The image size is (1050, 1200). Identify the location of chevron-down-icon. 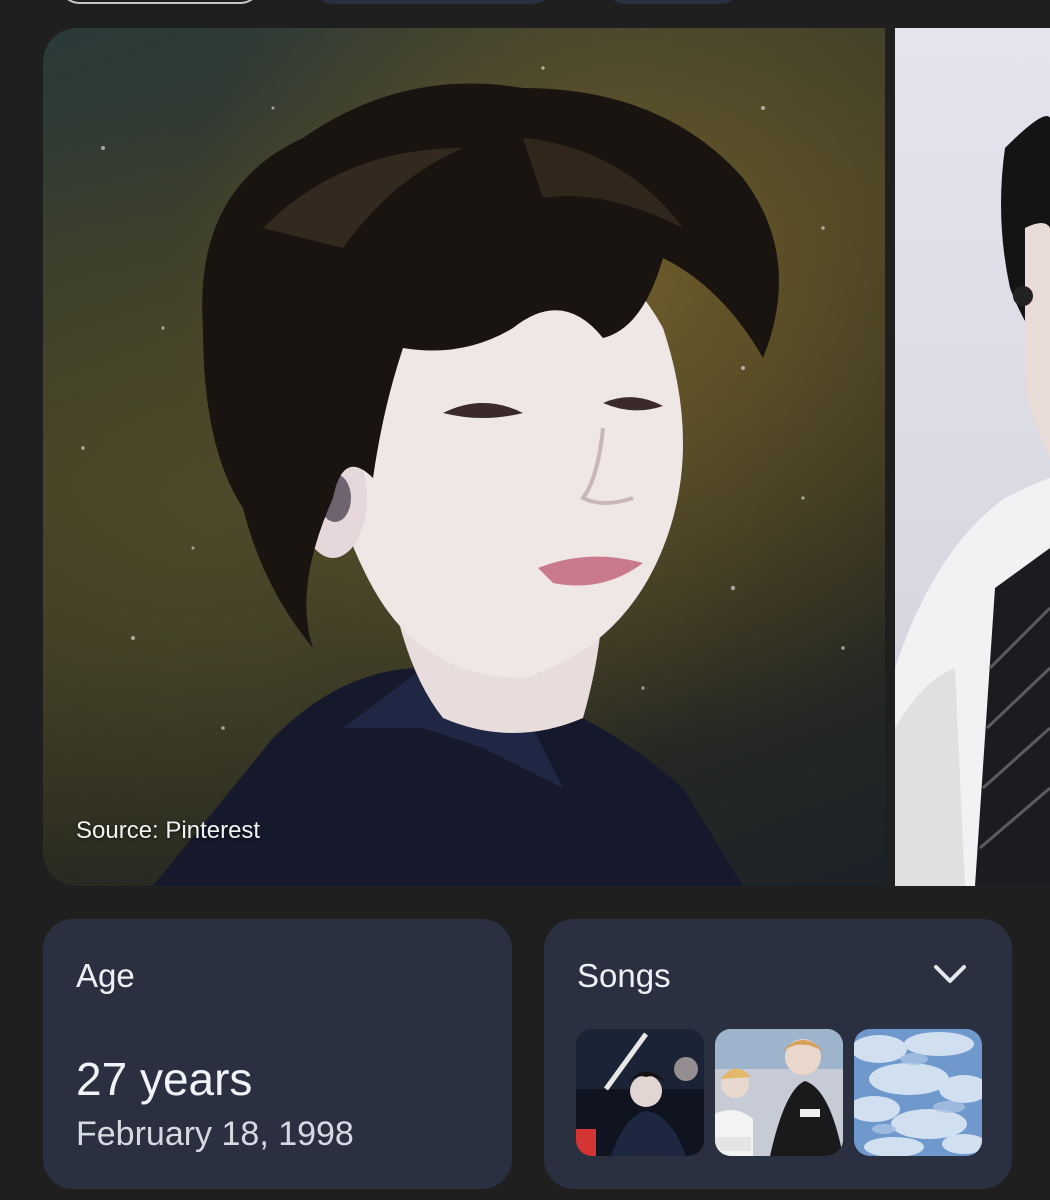
(950, 975).